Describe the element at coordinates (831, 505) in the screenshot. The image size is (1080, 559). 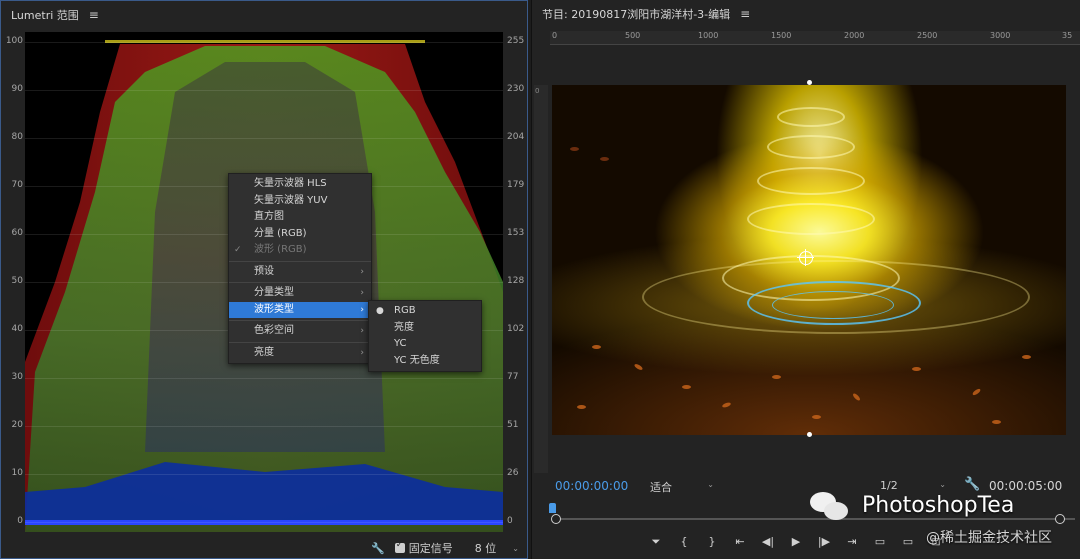
I see `wechat-icon` at that location.